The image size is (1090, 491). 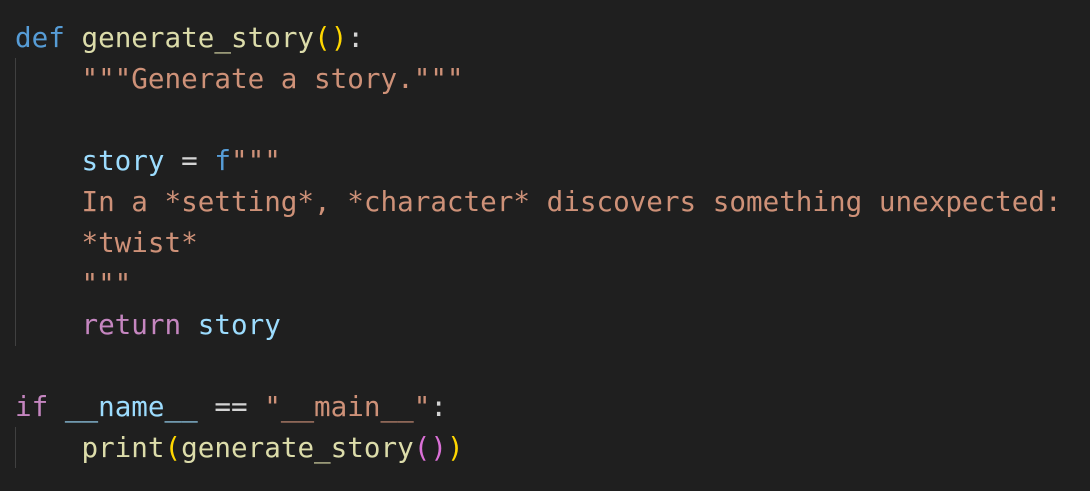 What do you see at coordinates (139, 242) in the screenshot?
I see `code-token: *twist*` at bounding box center [139, 242].